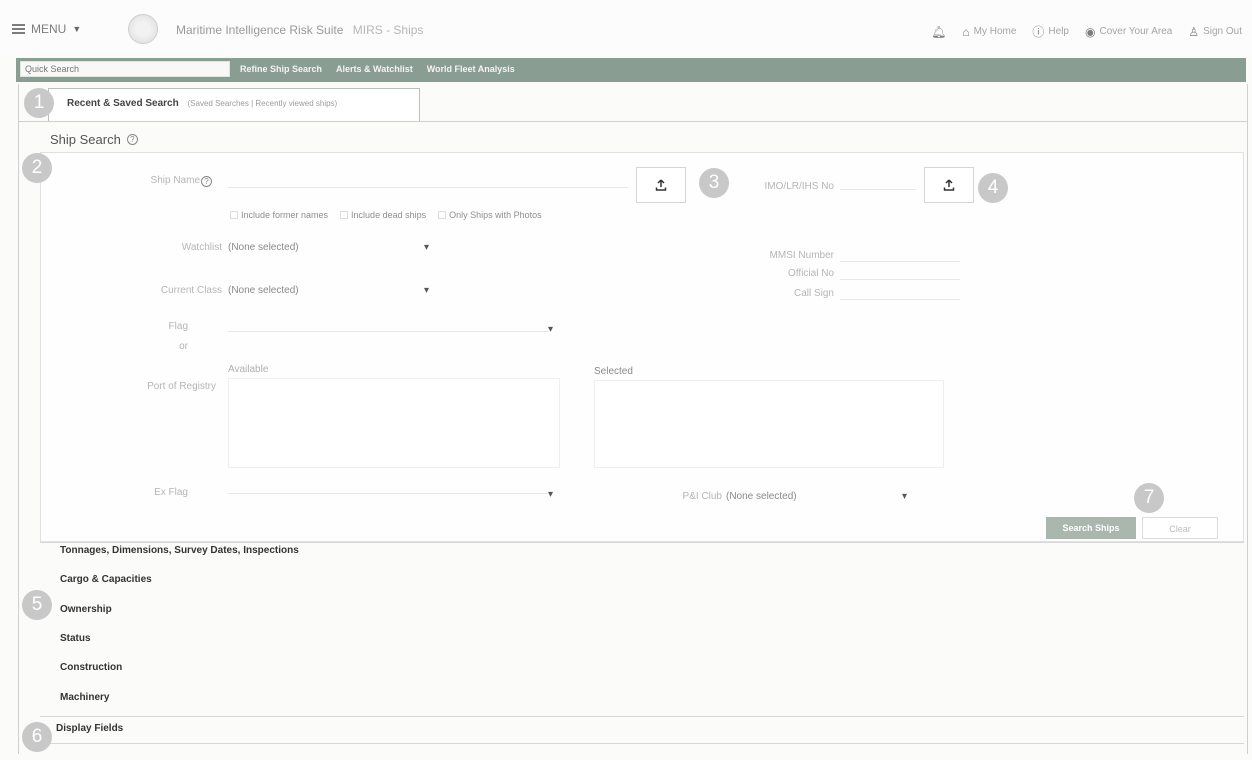 This screenshot has height=760, width=1252. Describe the element at coordinates (1180, 528) in the screenshot. I see `clear-button: Clear` at that location.